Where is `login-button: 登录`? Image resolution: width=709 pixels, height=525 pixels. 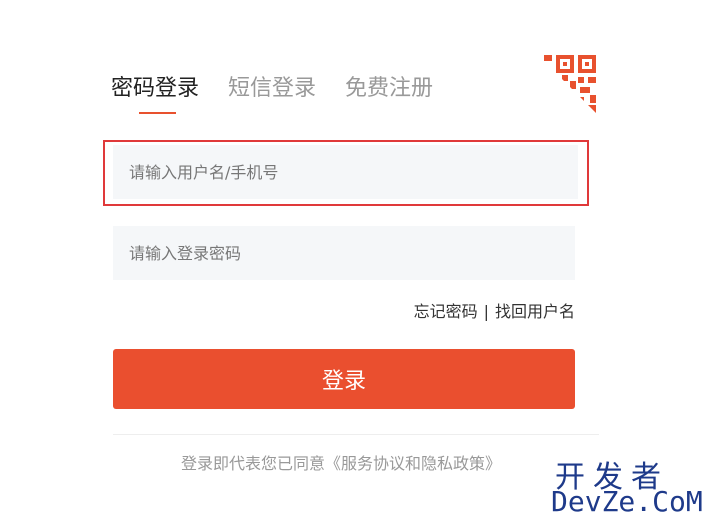
login-button: 登录 is located at coordinates (344, 379).